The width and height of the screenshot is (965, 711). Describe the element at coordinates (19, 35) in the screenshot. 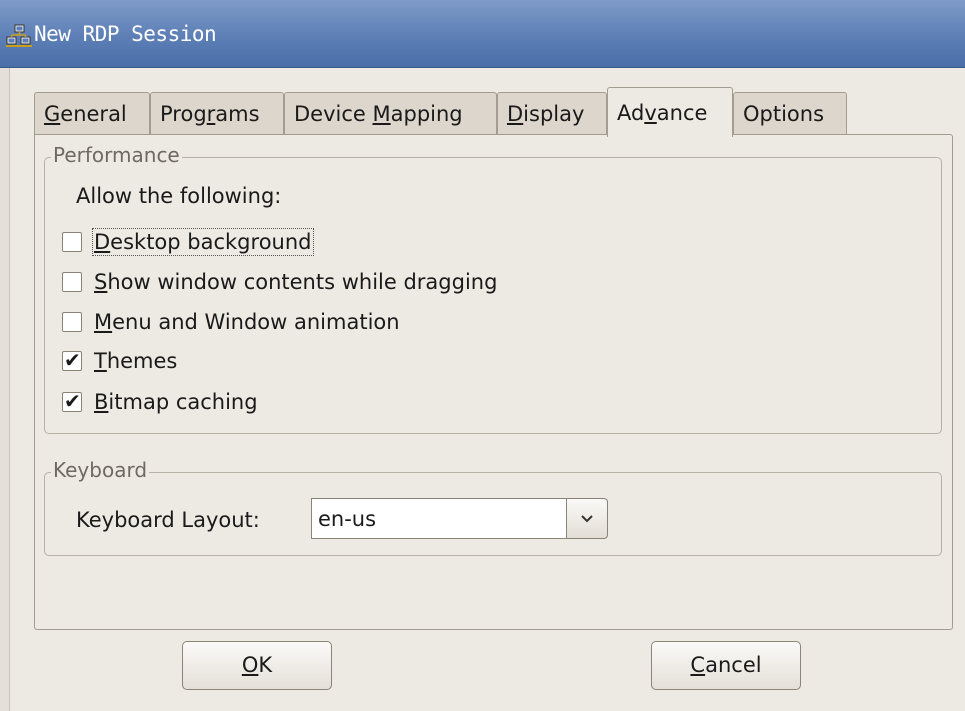

I see `network-computers-icon` at that location.